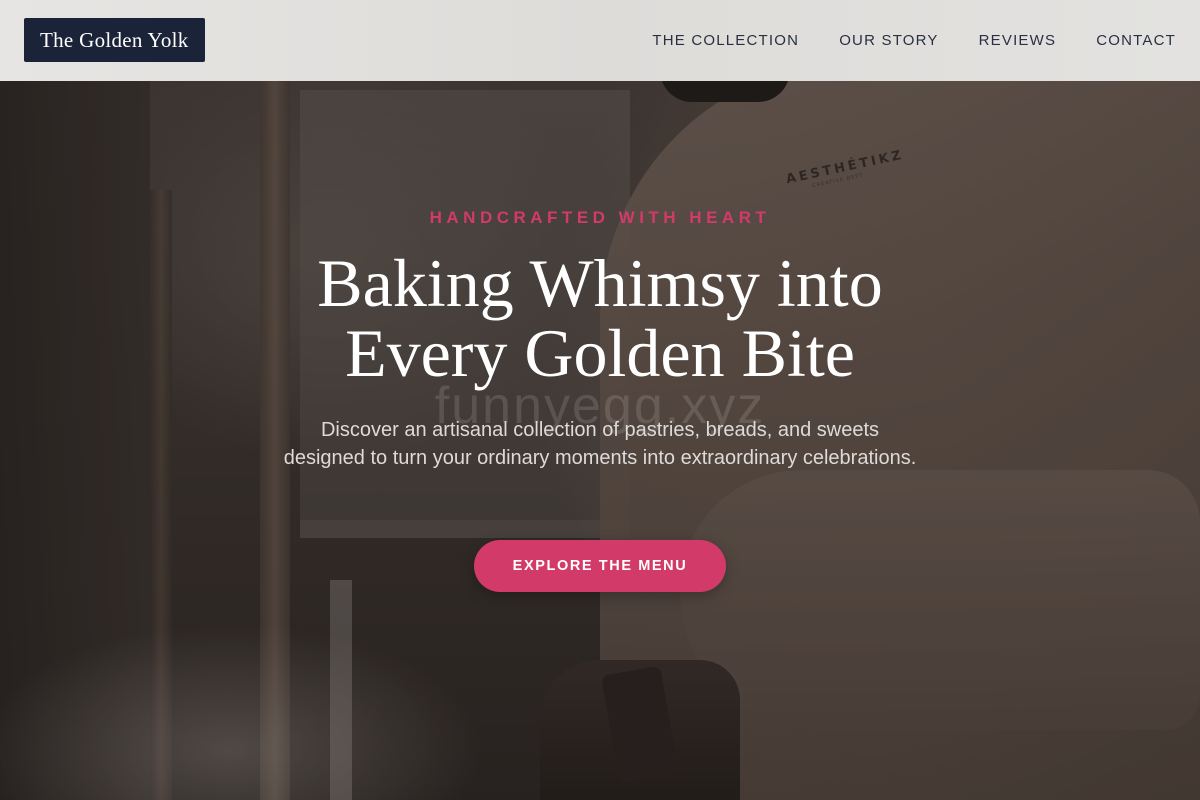  Describe the element at coordinates (600, 566) in the screenshot. I see `explore-menu-button: EXPLORE THE MENU` at that location.